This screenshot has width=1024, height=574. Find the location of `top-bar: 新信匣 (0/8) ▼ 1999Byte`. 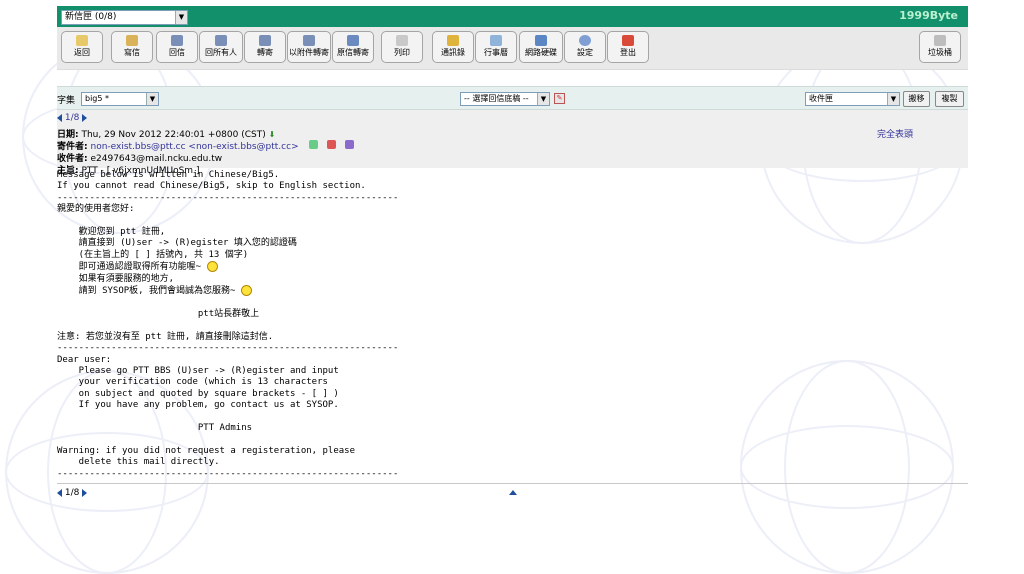

top-bar: 新信匣 (0/8) ▼ 1999Byte is located at coordinates (512, 16).